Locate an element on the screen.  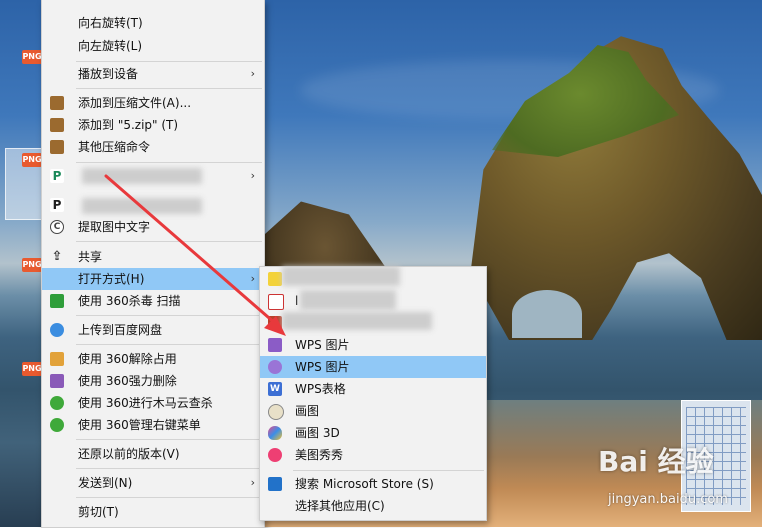
arrow-shaft is located at coordinates (191, 250).